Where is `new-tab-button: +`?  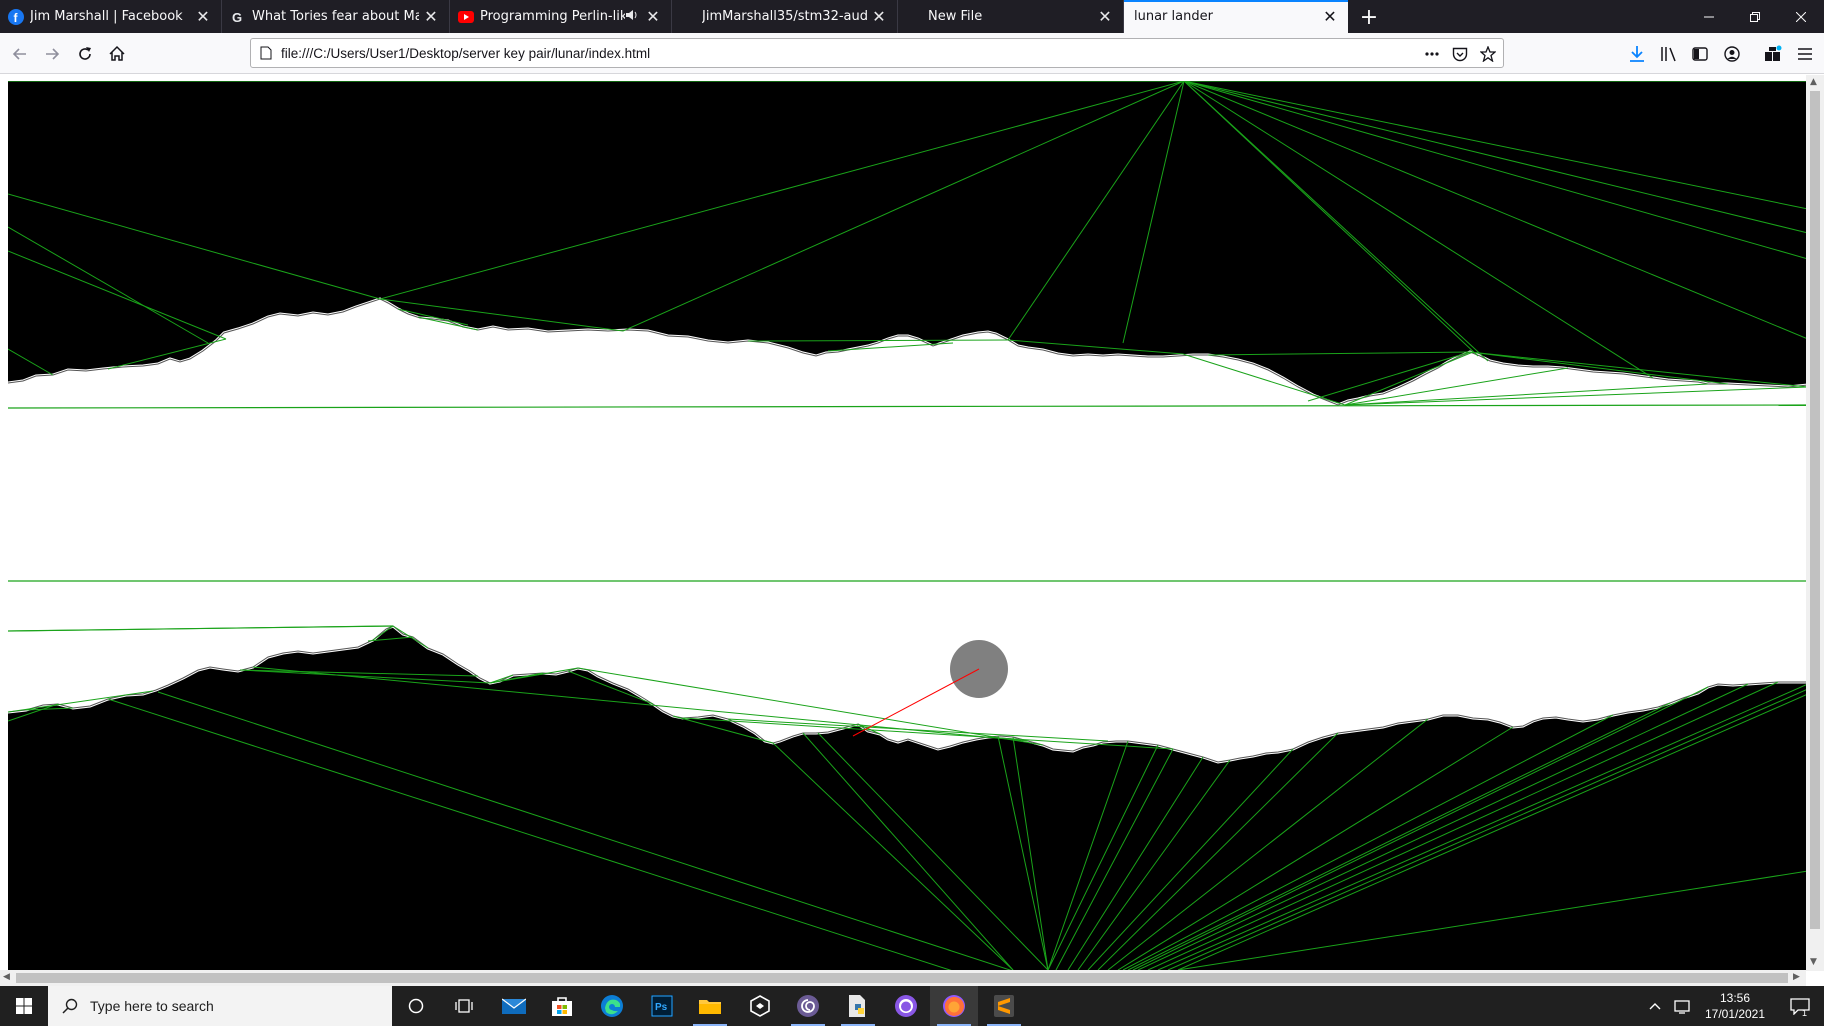
new-tab-button: + is located at coordinates (1369, 17).